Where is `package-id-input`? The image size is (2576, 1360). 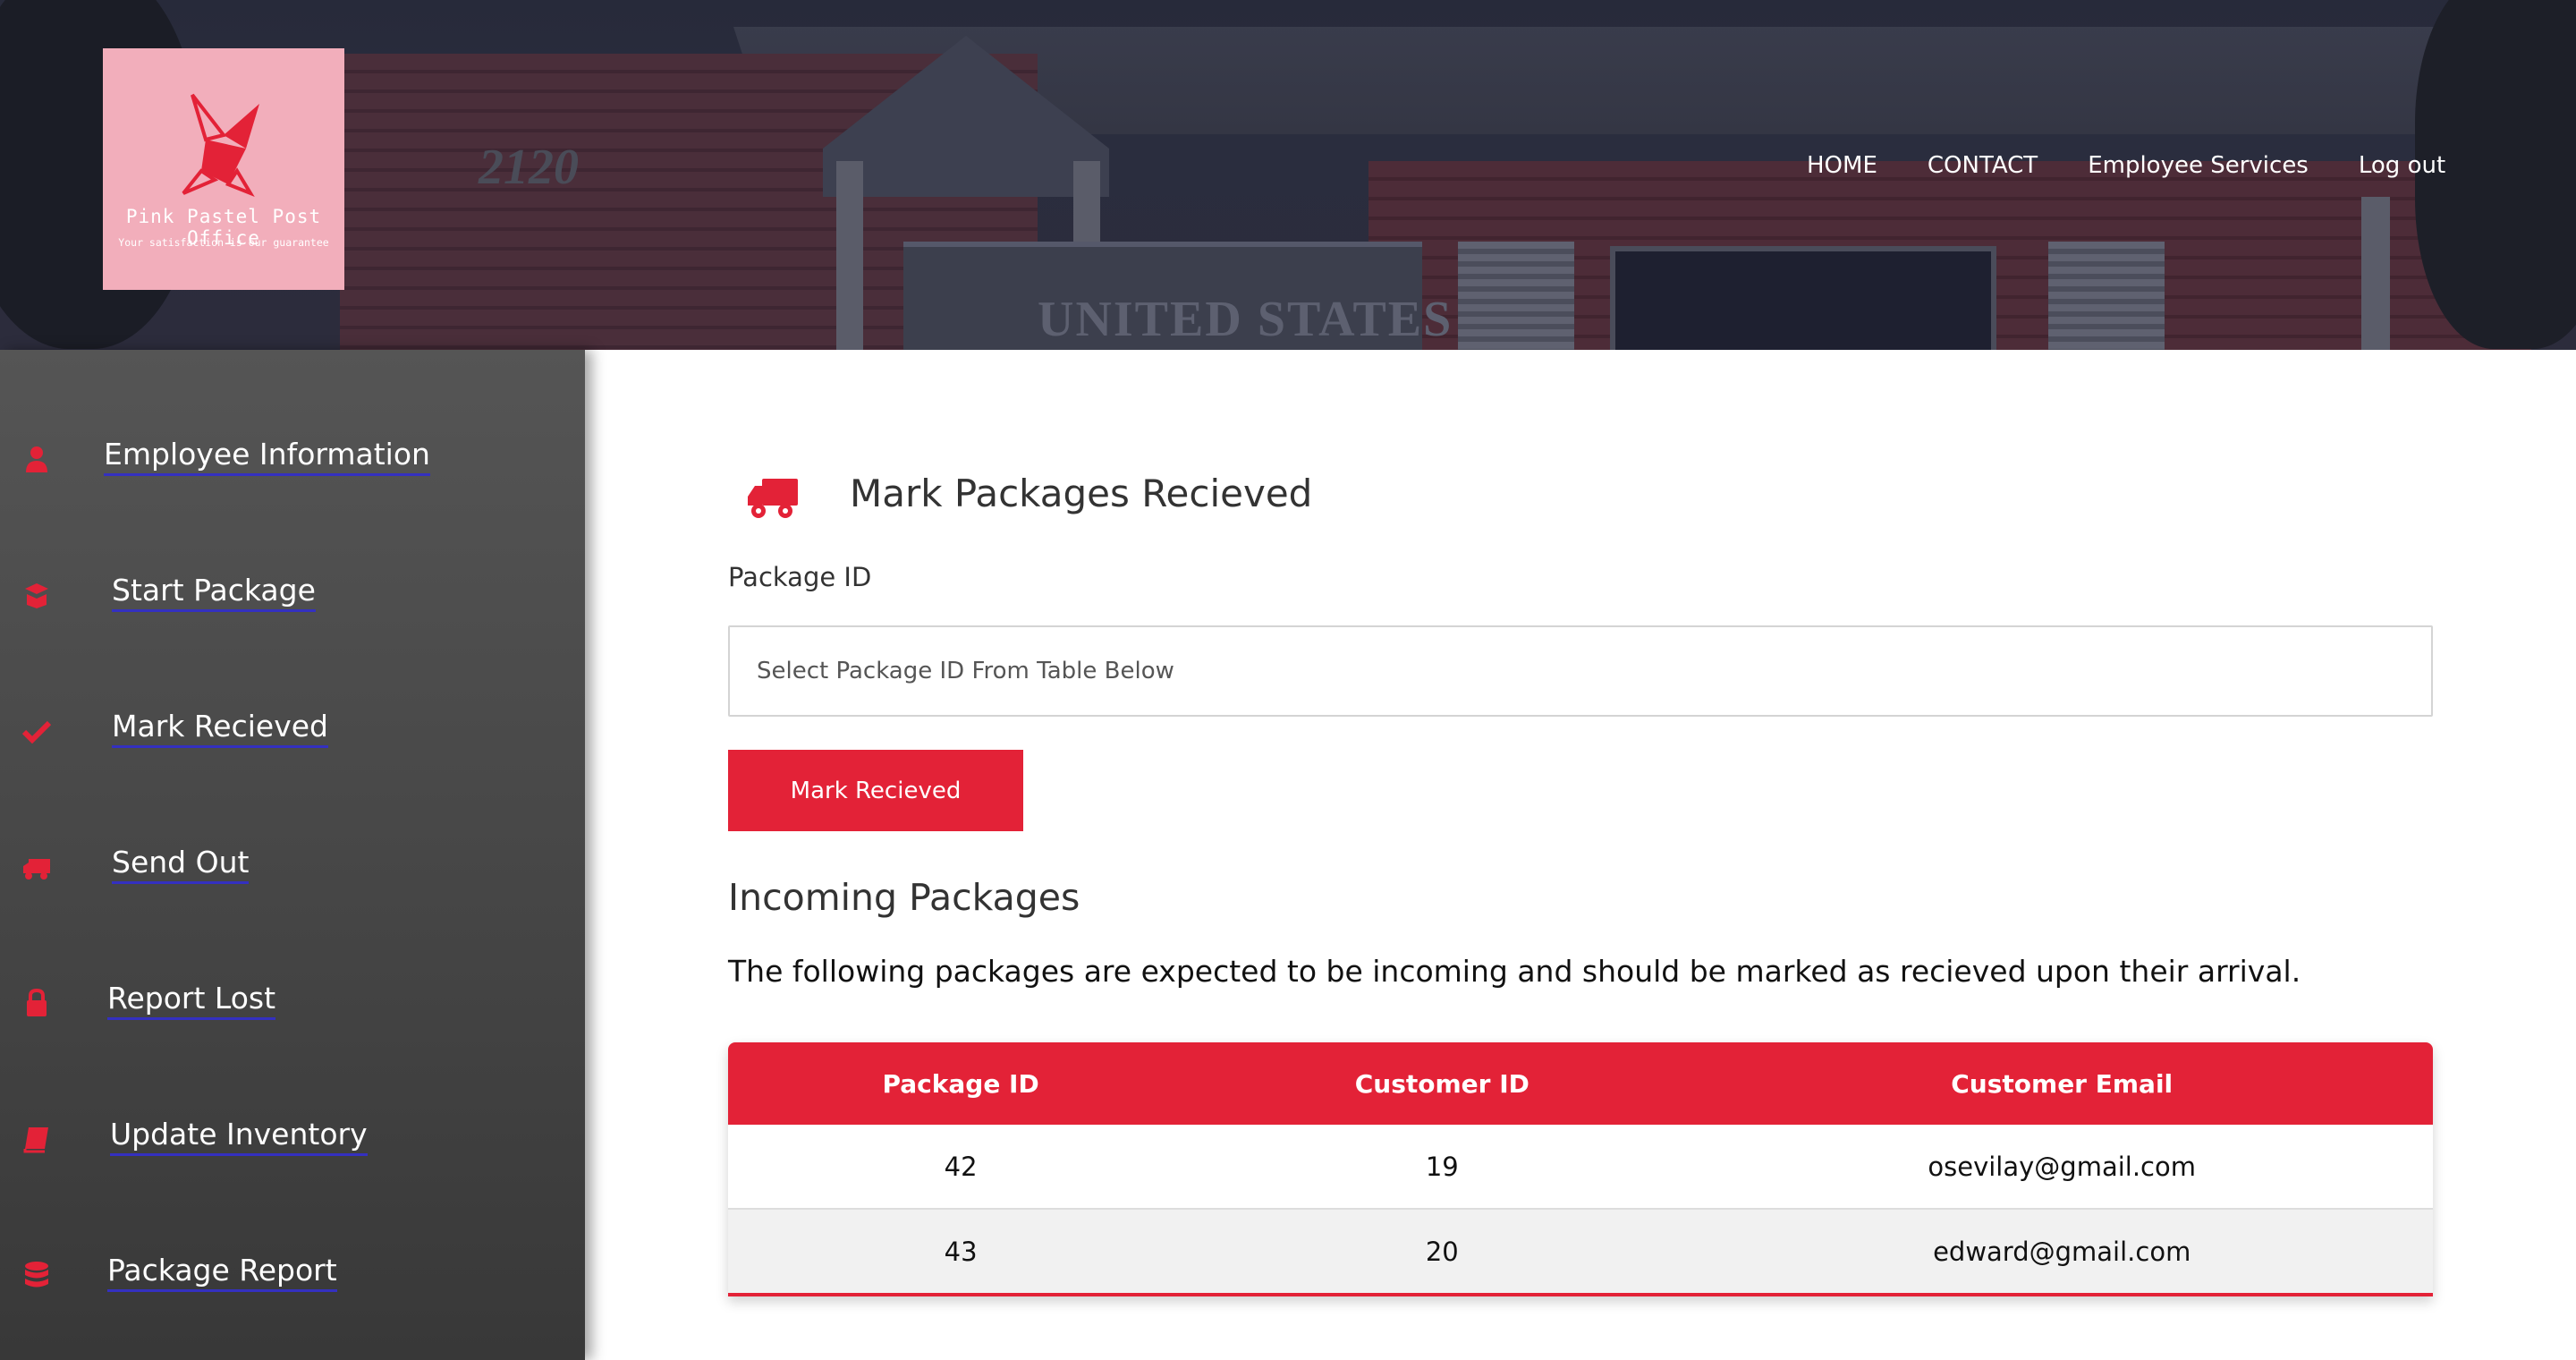 package-id-input is located at coordinates (1580, 671).